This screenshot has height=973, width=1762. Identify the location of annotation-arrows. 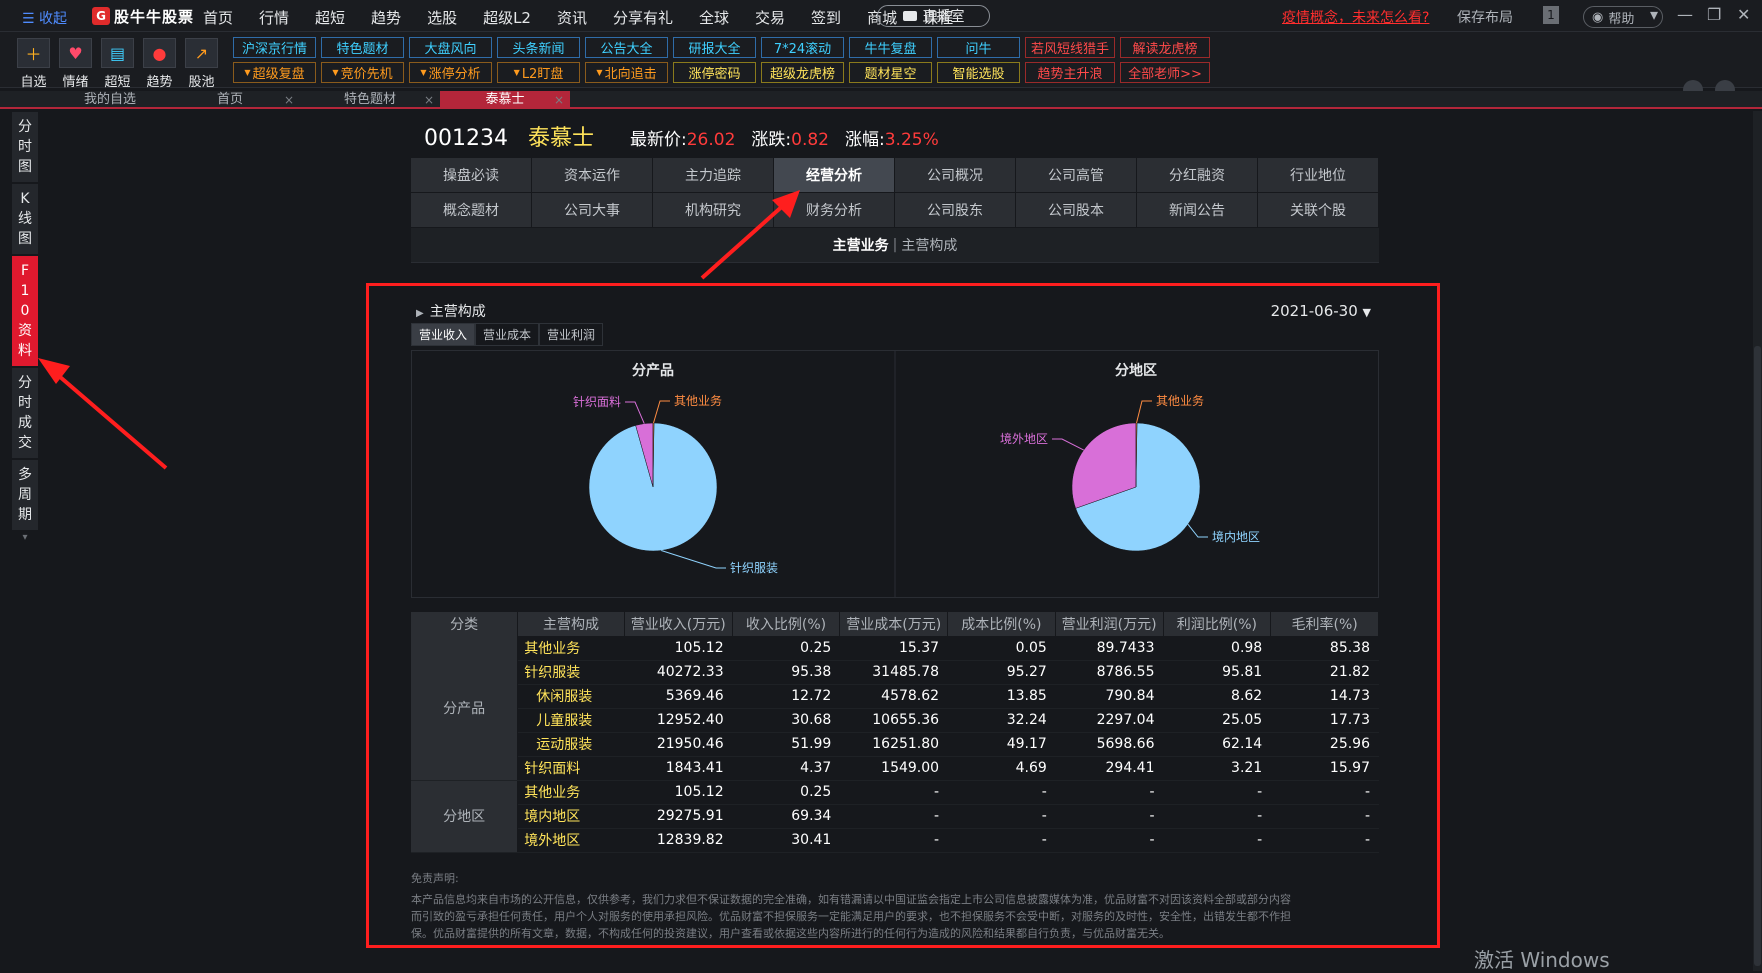
(419, 330).